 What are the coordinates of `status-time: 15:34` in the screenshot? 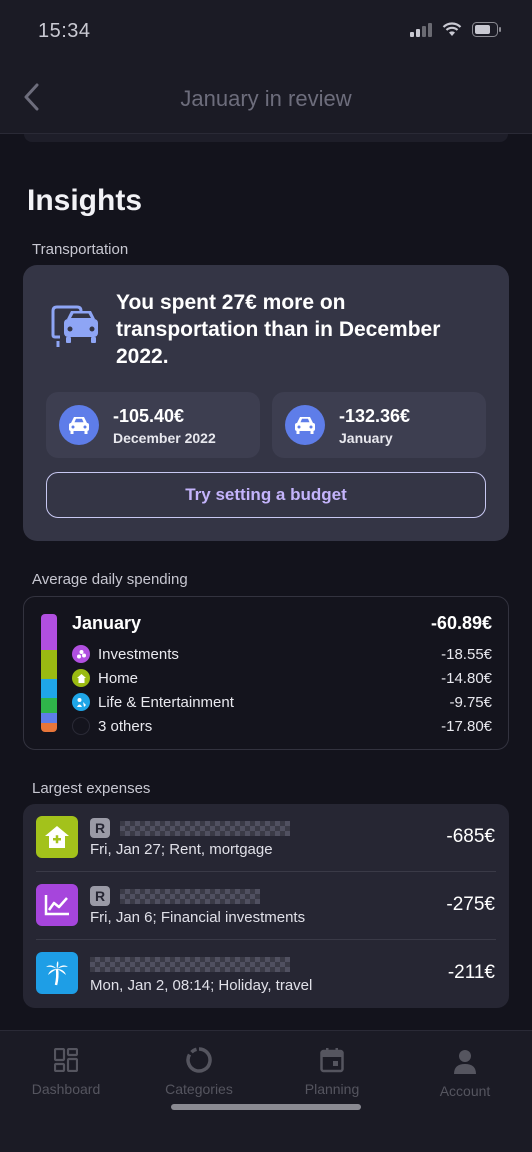 It's located at (64, 31).